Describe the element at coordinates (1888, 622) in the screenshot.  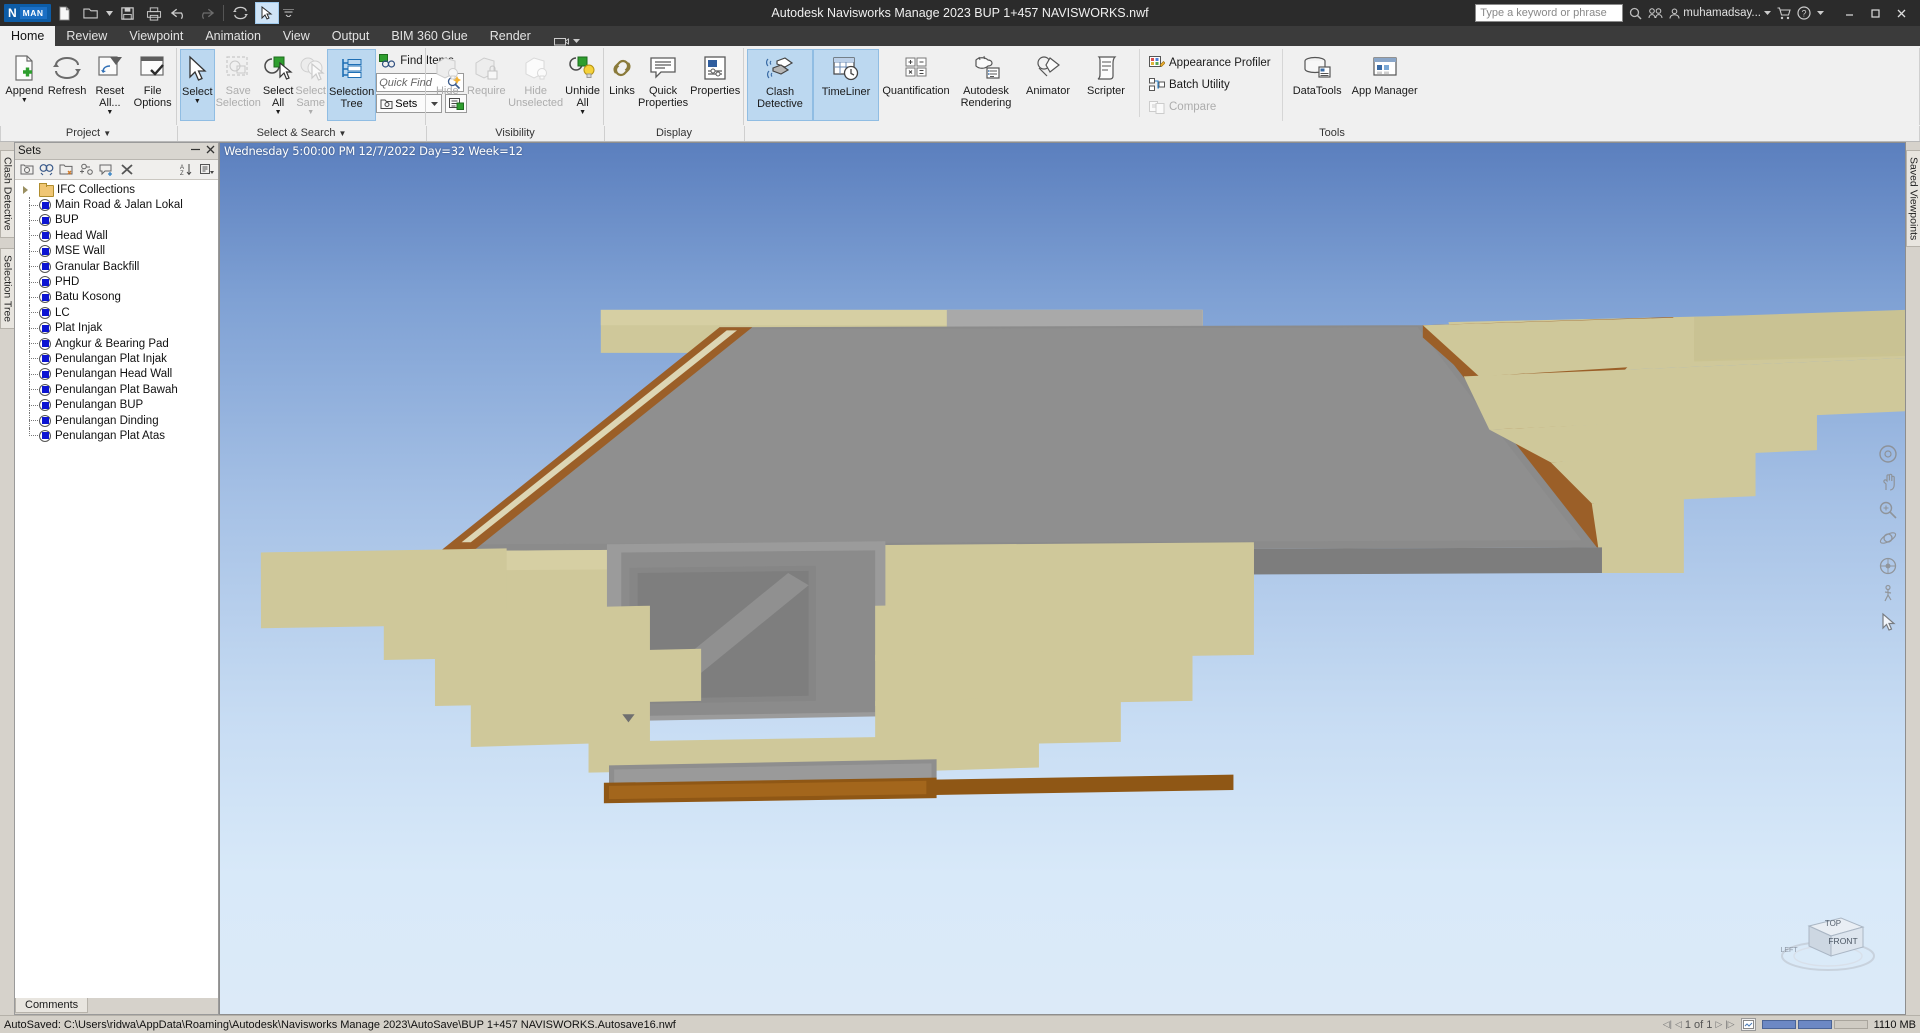
I see `select-cursor-icon` at that location.